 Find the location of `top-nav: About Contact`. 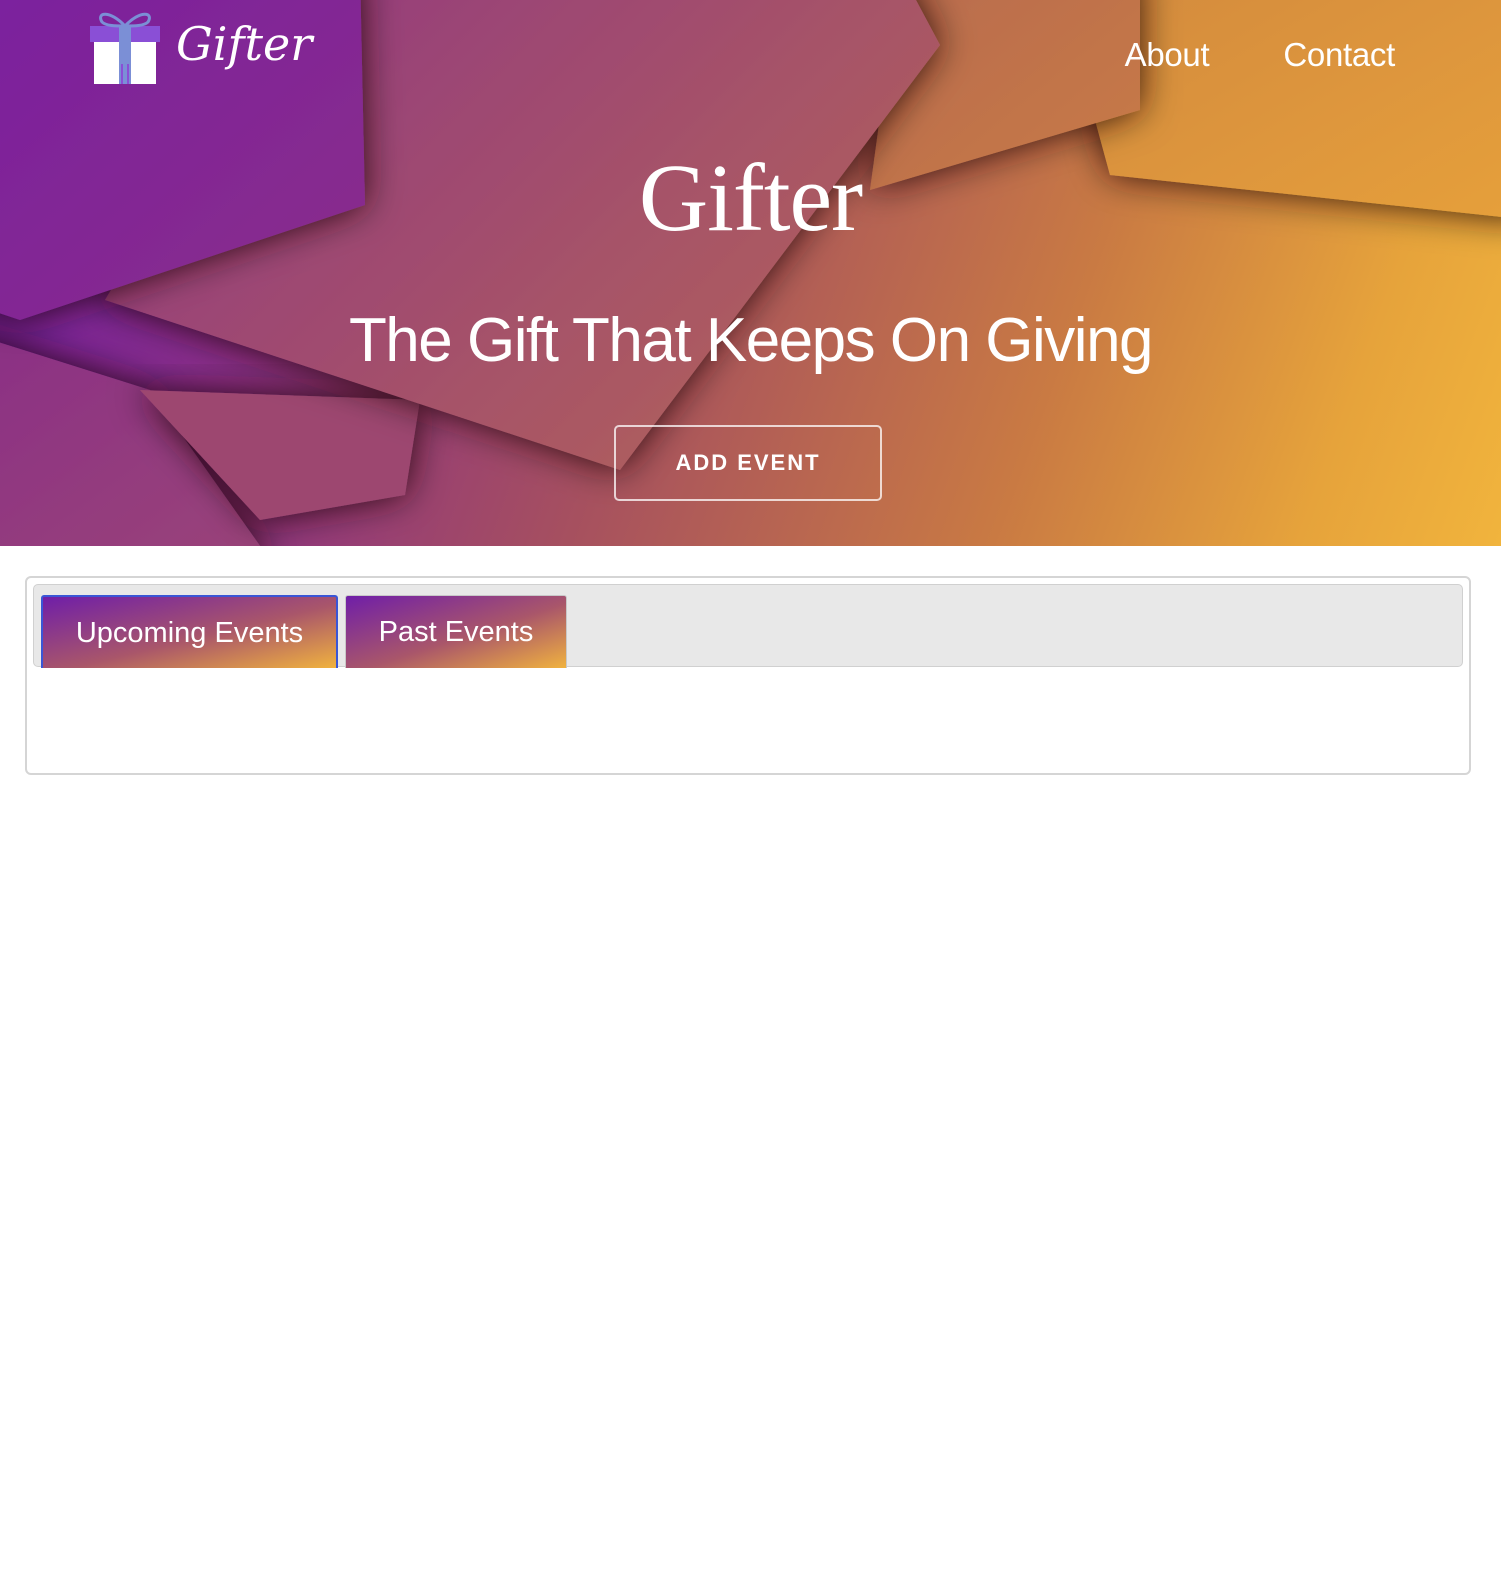

top-nav: About Contact is located at coordinates (1260, 55).